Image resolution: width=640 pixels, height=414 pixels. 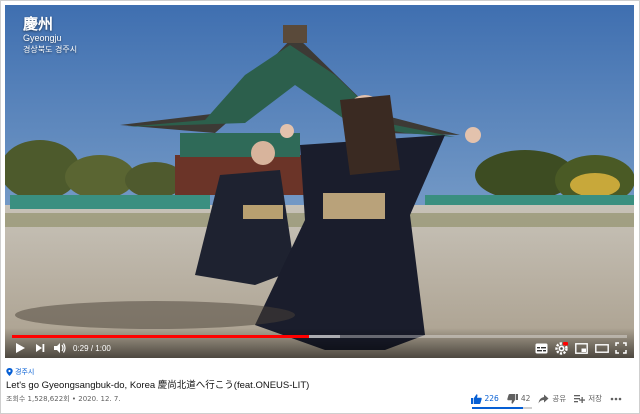 What do you see at coordinates (81, 348) in the screenshot?
I see `time-current: 0:29` at bounding box center [81, 348].